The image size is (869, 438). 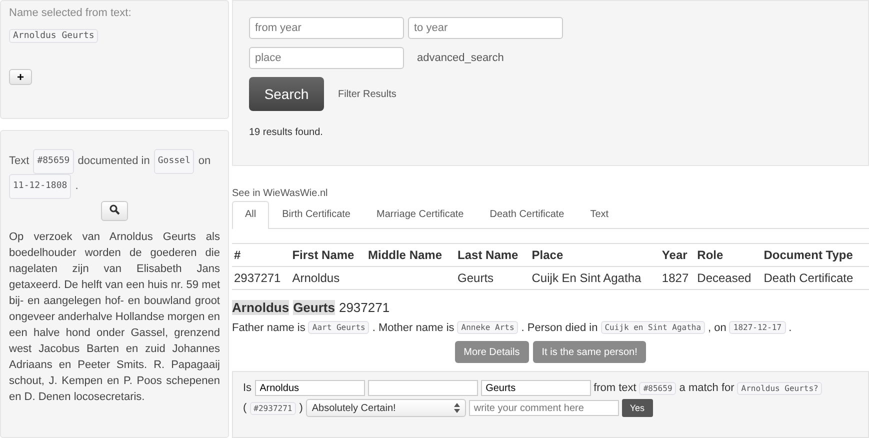 I want to click on tab: All, so click(x=251, y=215).